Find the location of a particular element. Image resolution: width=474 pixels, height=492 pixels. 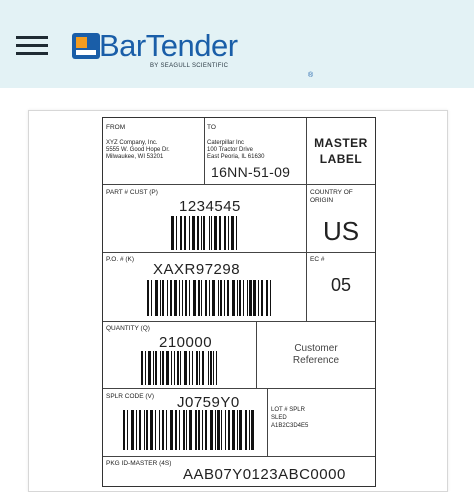

ec-caption: EC # is located at coordinates (317, 259).